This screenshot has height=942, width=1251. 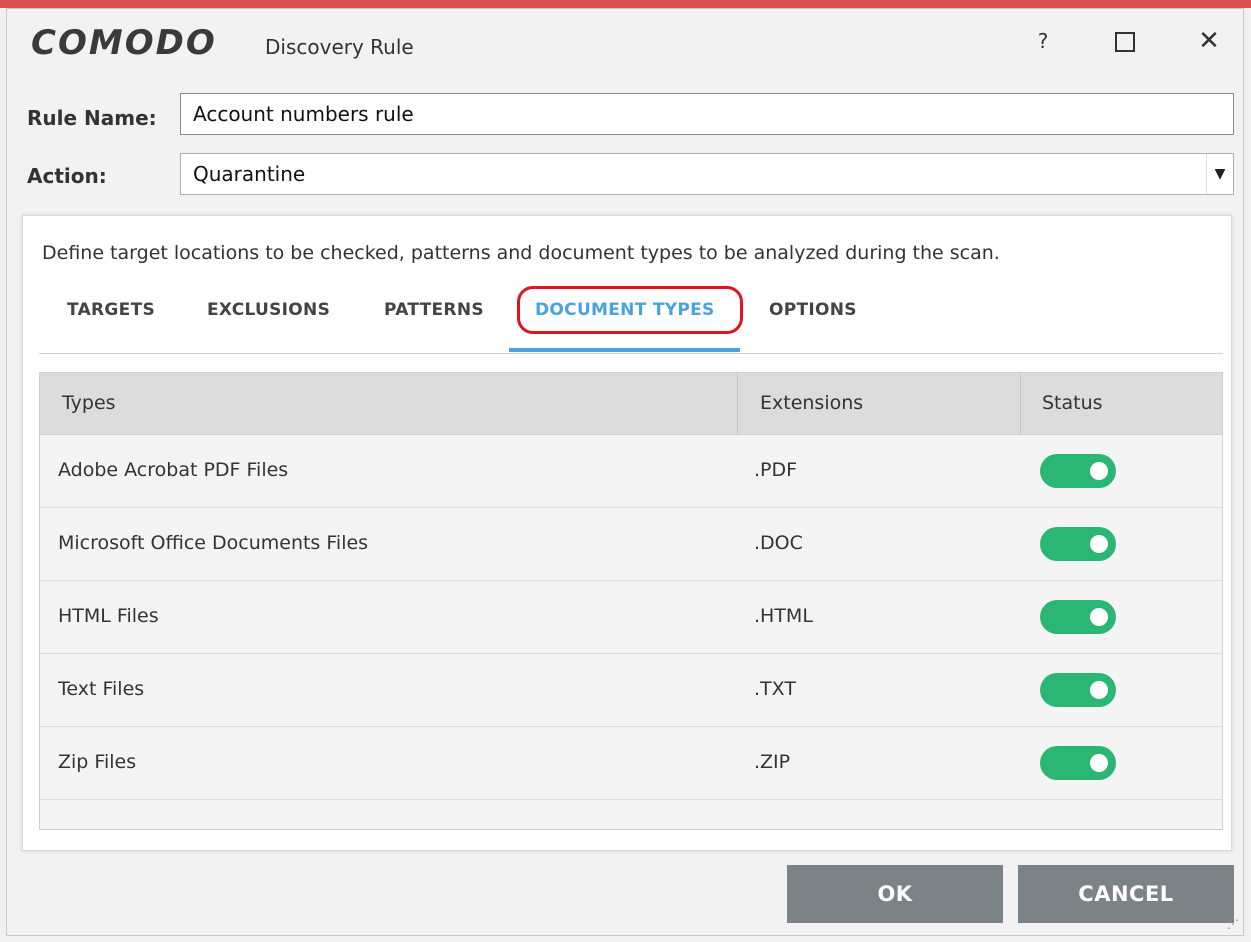 I want to click on cell-extension: .HTML, so click(x=783, y=616).